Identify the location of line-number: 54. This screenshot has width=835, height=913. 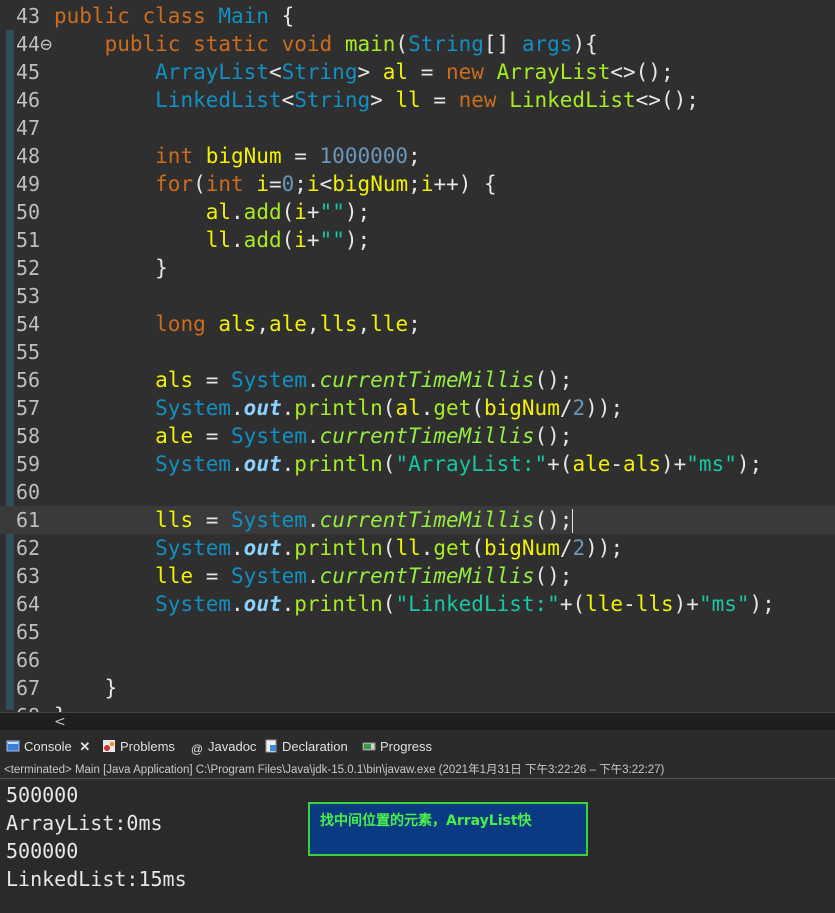
(28, 324).